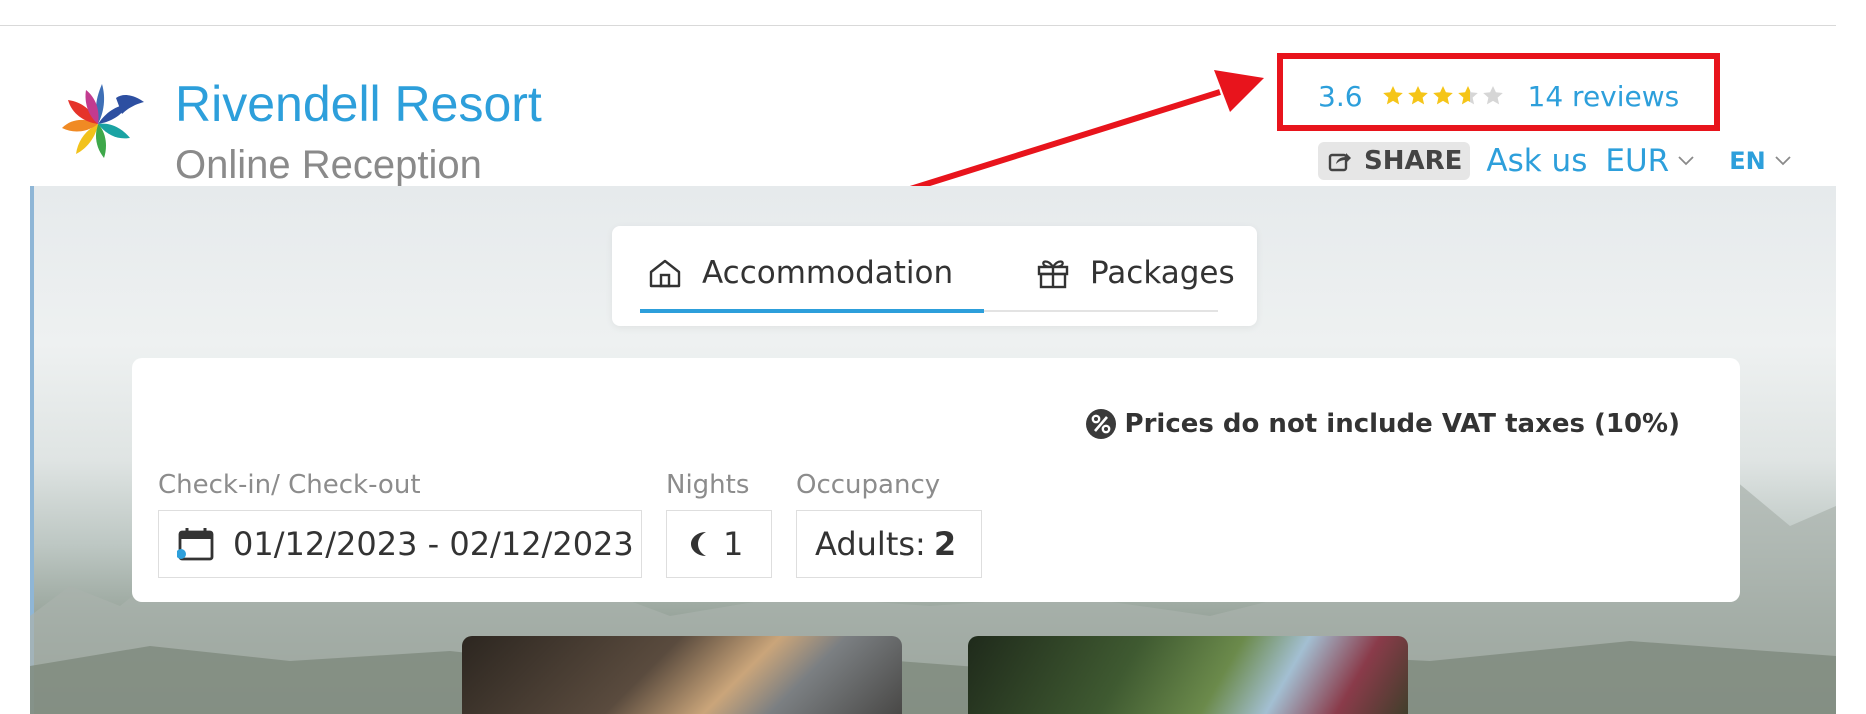 Image resolution: width=1866 pixels, height=714 pixels. What do you see at coordinates (289, 485) in the screenshot?
I see `checkin-label: Check-in/ Check-out` at bounding box center [289, 485].